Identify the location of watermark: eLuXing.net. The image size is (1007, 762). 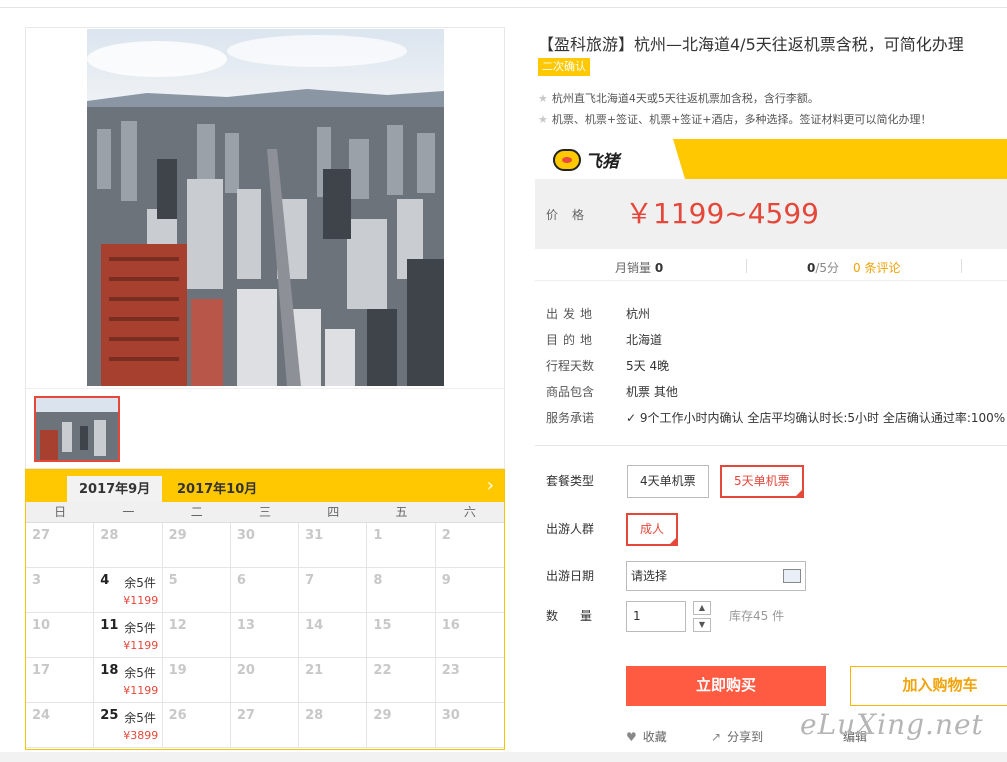
(892, 724).